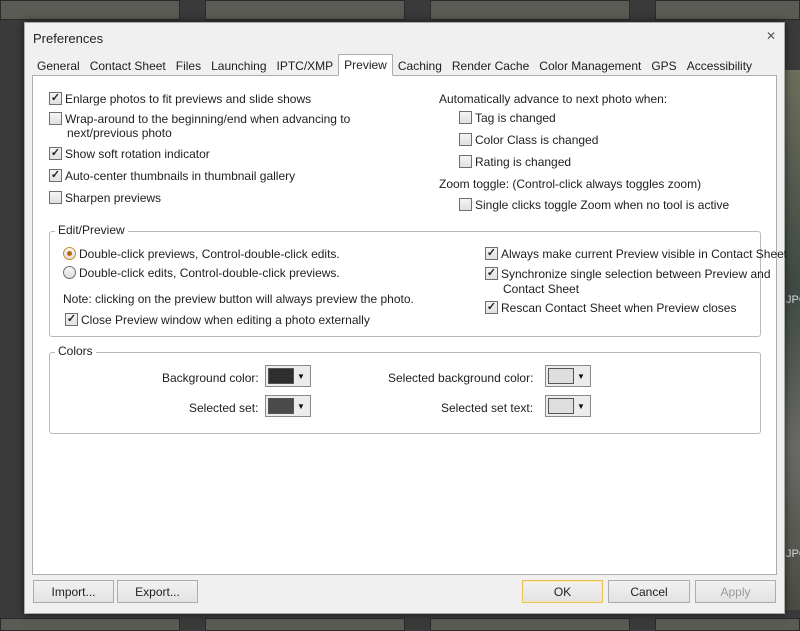  I want to click on option-label: Sharpen previews, so click(113, 198).